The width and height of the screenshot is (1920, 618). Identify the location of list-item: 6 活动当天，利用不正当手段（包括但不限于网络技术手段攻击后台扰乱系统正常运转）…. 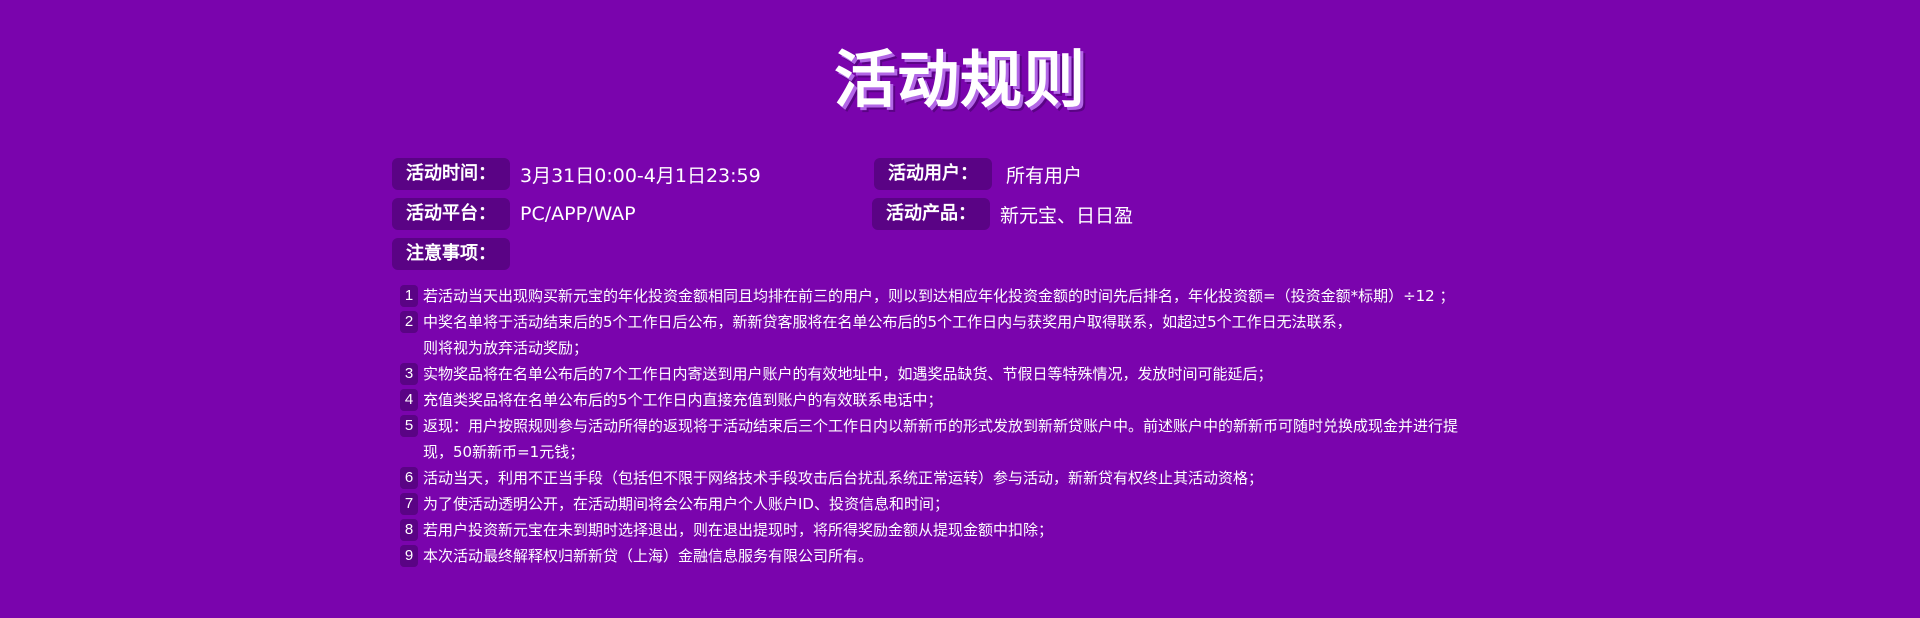
(970, 478).